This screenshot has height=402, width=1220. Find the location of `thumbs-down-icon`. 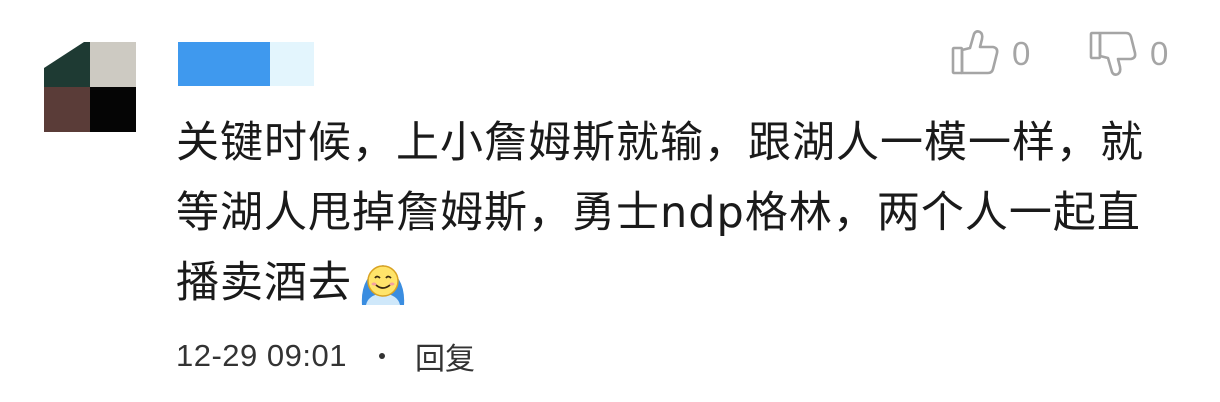

thumbs-down-icon is located at coordinates (1113, 53).